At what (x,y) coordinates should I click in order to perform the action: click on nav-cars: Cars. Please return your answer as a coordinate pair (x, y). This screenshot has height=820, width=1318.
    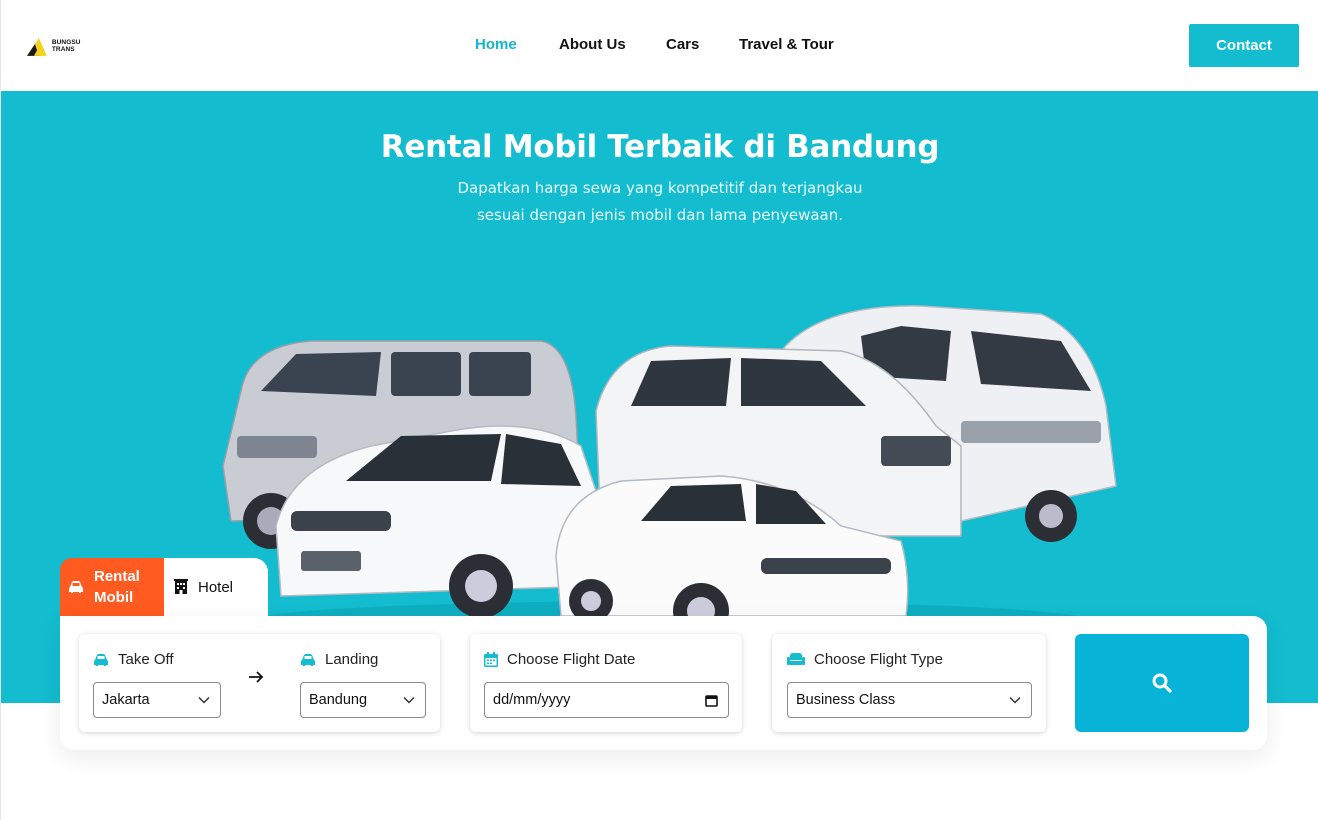
    Looking at the image, I should click on (682, 44).